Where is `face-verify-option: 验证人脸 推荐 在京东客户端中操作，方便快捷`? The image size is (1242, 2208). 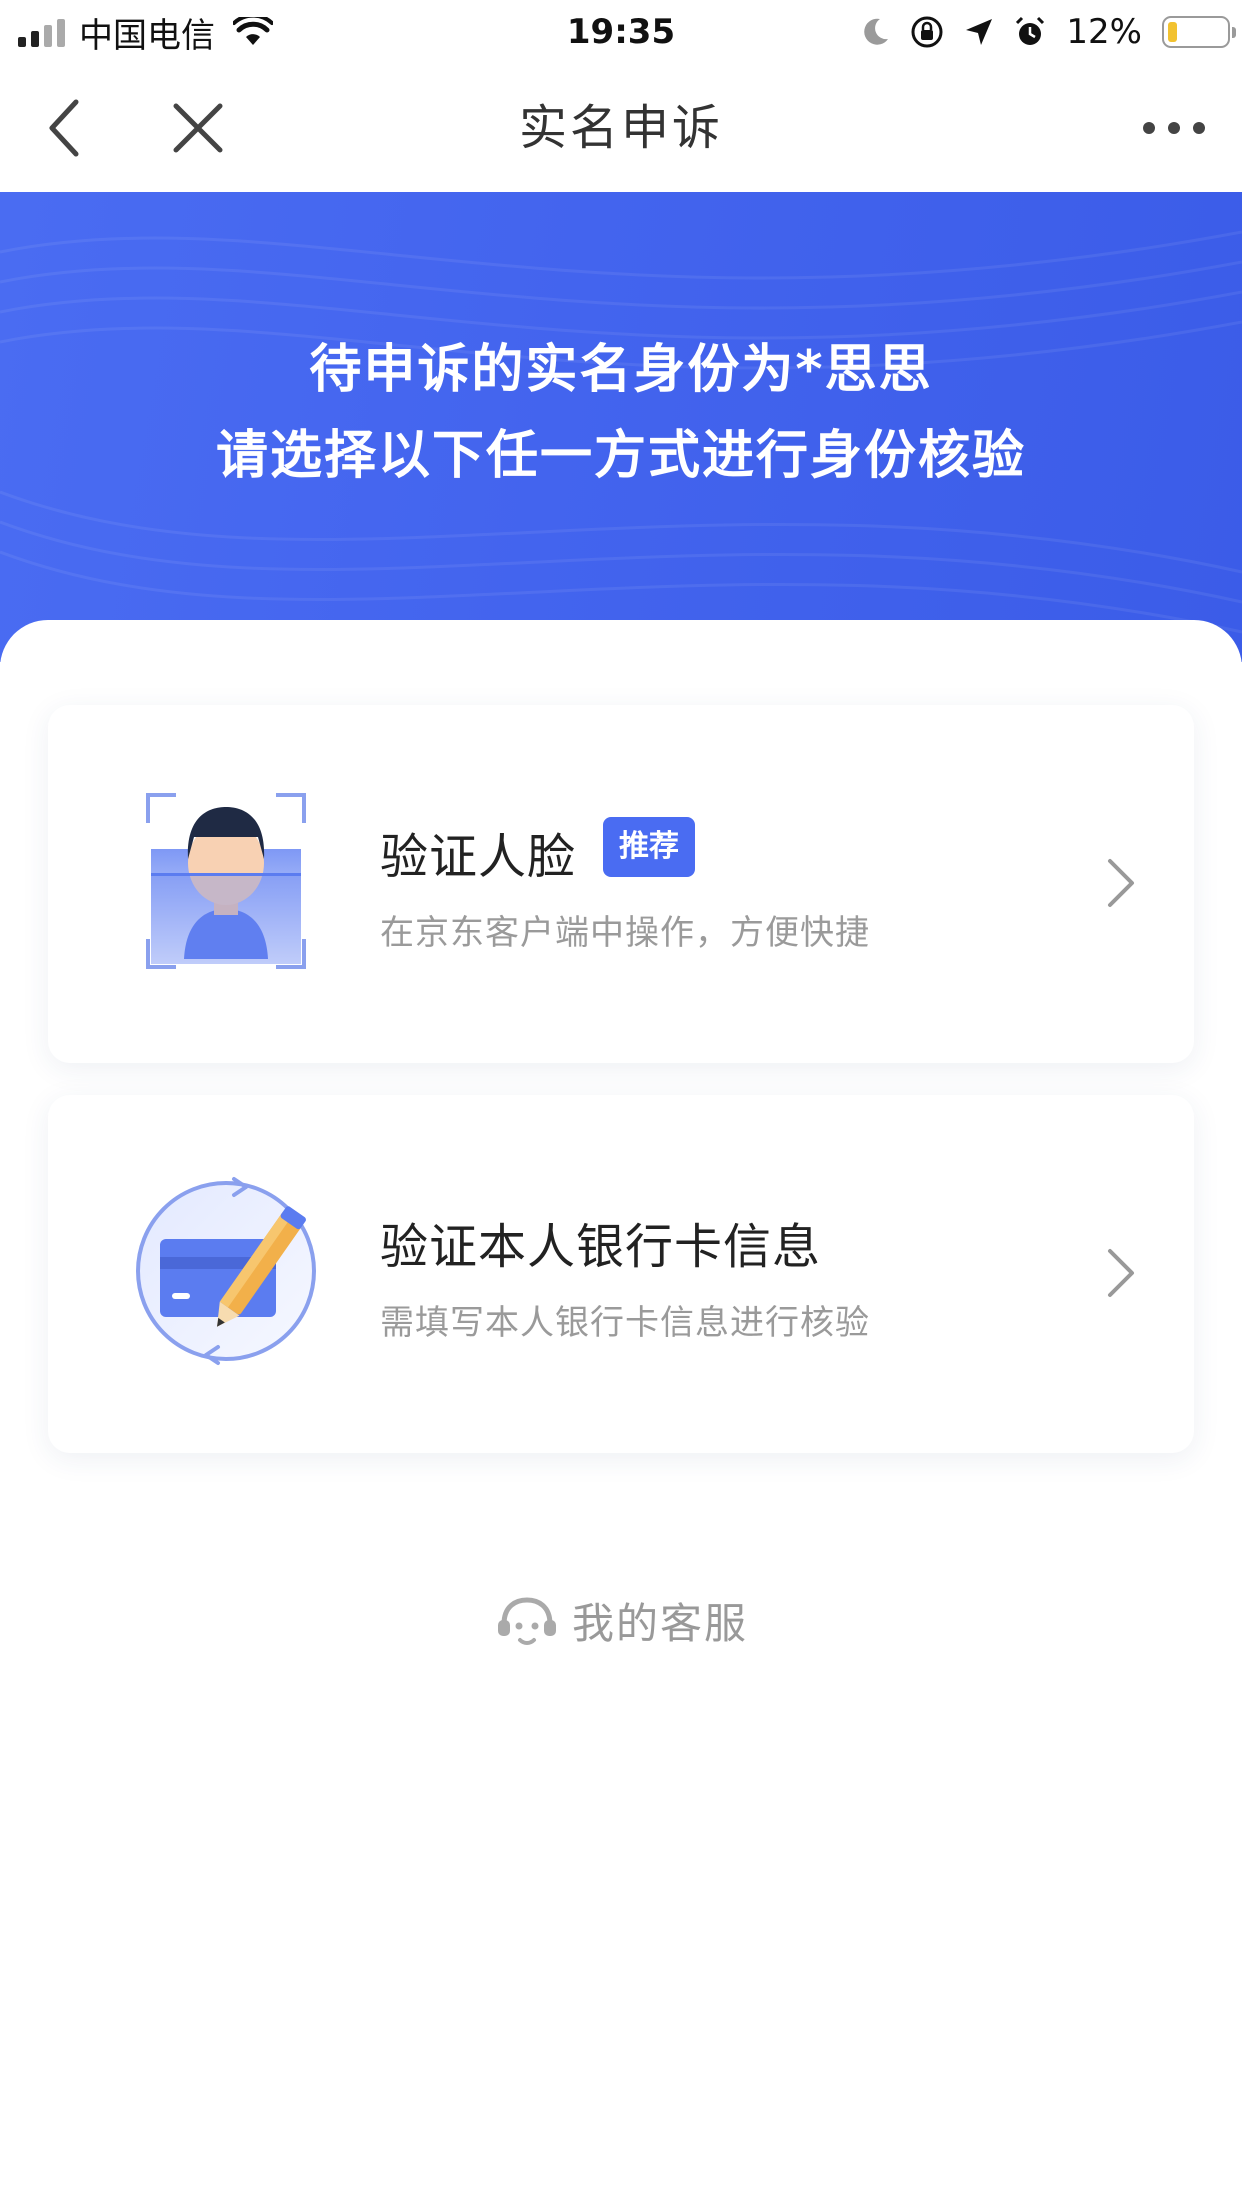
face-verify-option: 验证人脸 推荐 在京东客户端中操作，方便快捷 is located at coordinates (621, 884).